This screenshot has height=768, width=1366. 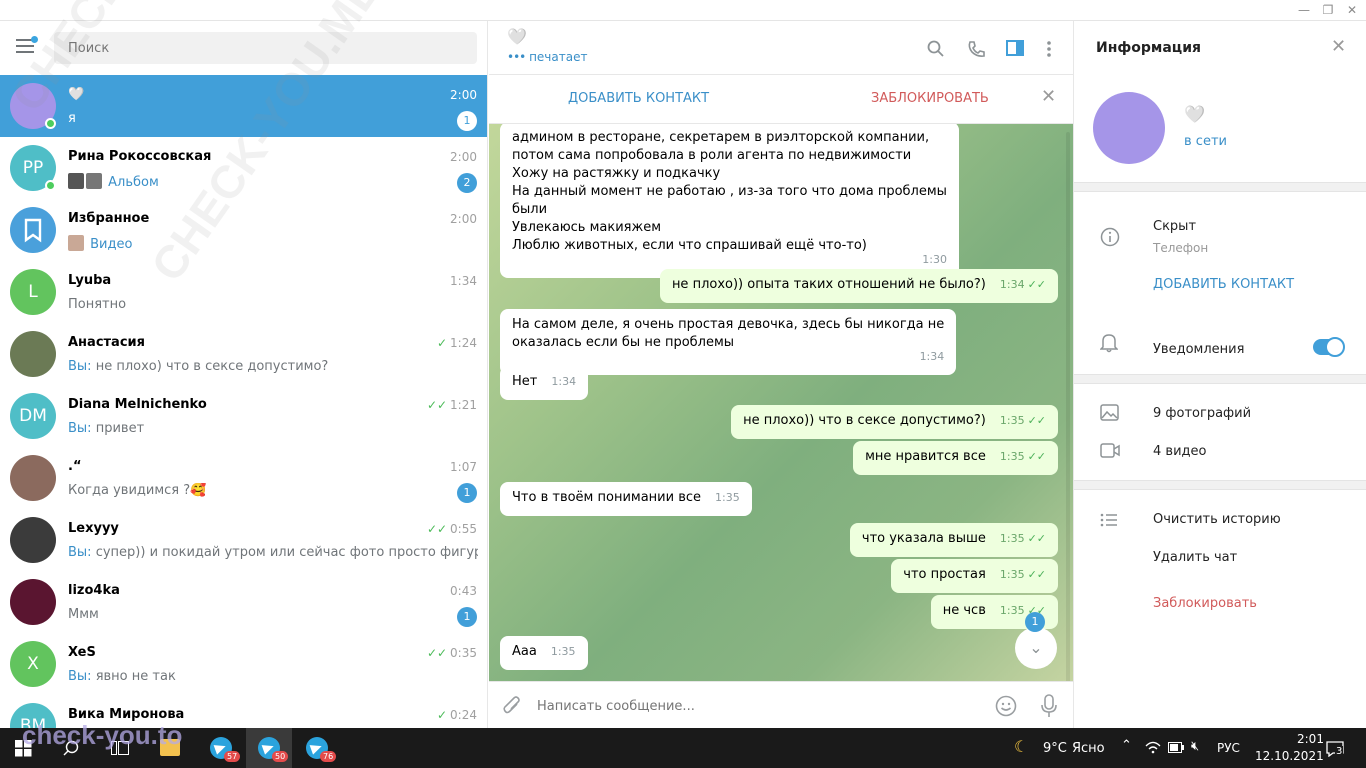 I want to click on chat-avatar: DM, so click(x=33, y=416).